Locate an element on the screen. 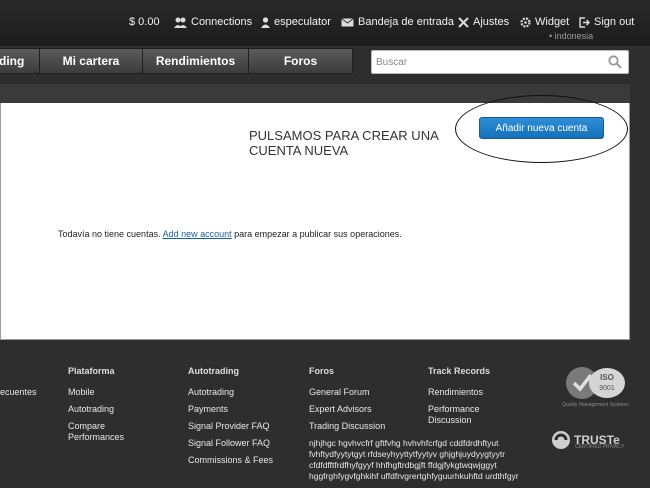  signout-label: Sign out is located at coordinates (614, 22).